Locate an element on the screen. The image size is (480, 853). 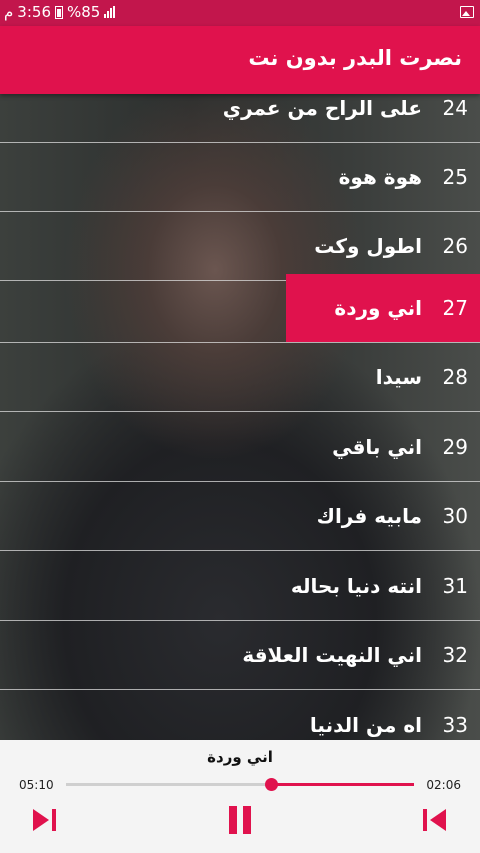
time-elapsed: 05:10 is located at coordinates (36, 785).